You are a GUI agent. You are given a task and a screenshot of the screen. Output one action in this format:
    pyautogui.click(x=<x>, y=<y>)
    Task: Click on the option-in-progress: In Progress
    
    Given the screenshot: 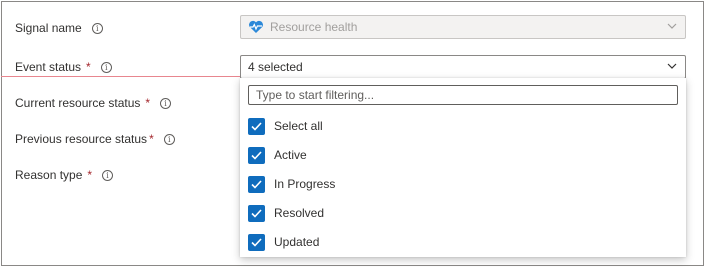 What is the action you would take?
    pyautogui.click(x=463, y=184)
    